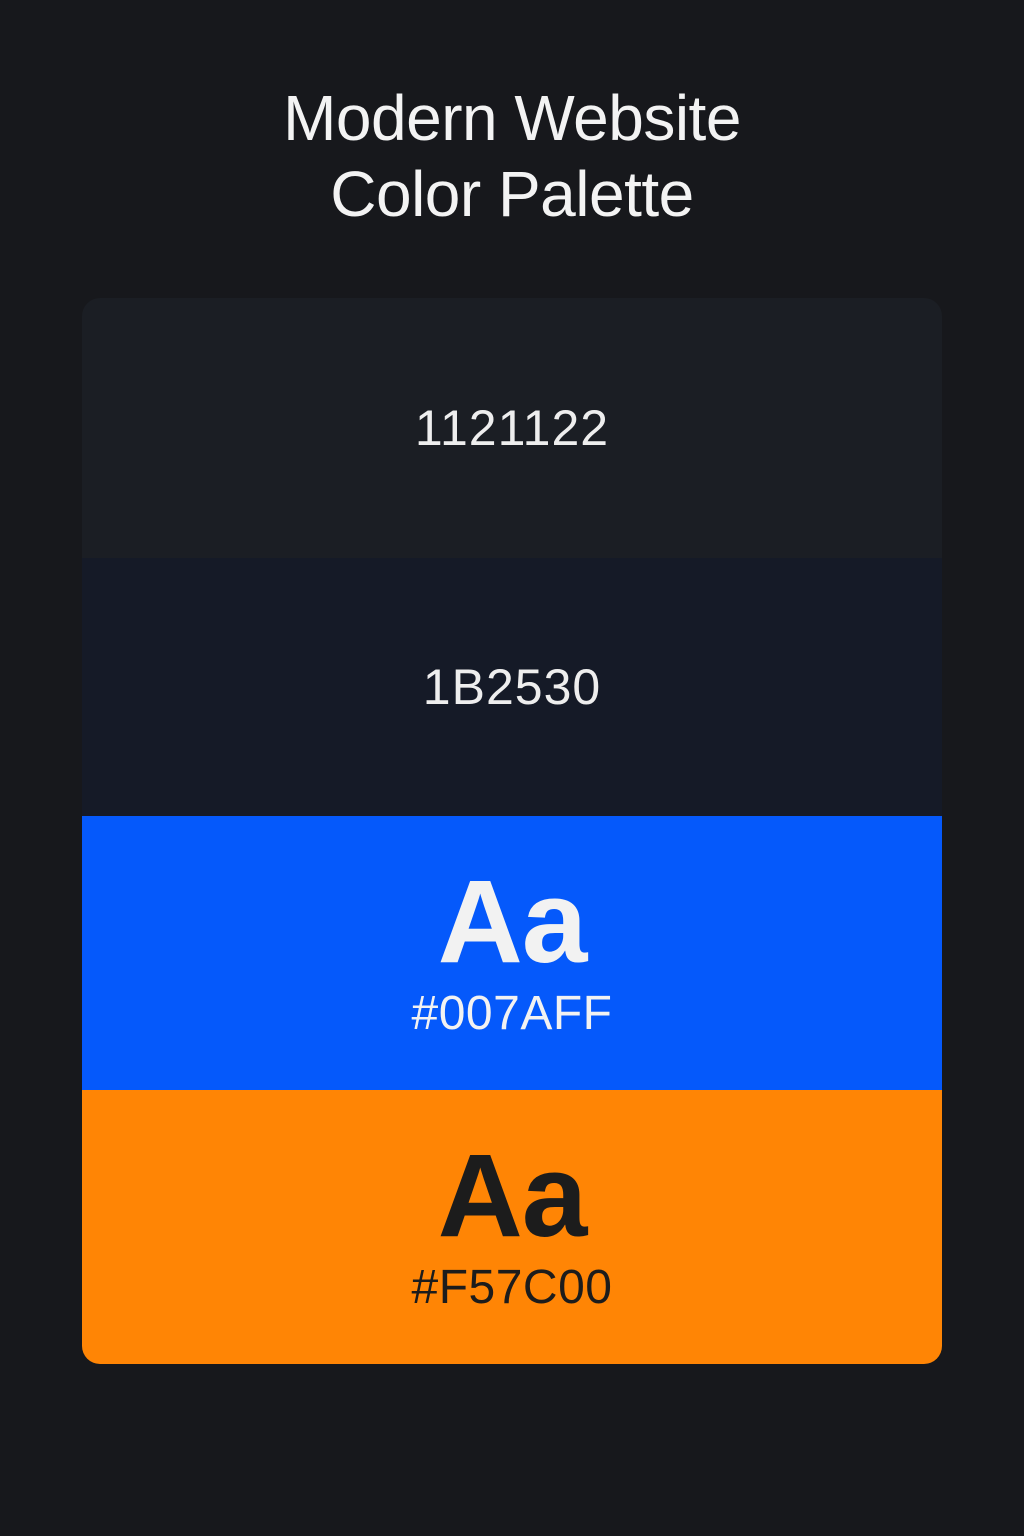  What do you see at coordinates (512, 922) in the screenshot?
I see `swatch-3-type-sample: Aa` at bounding box center [512, 922].